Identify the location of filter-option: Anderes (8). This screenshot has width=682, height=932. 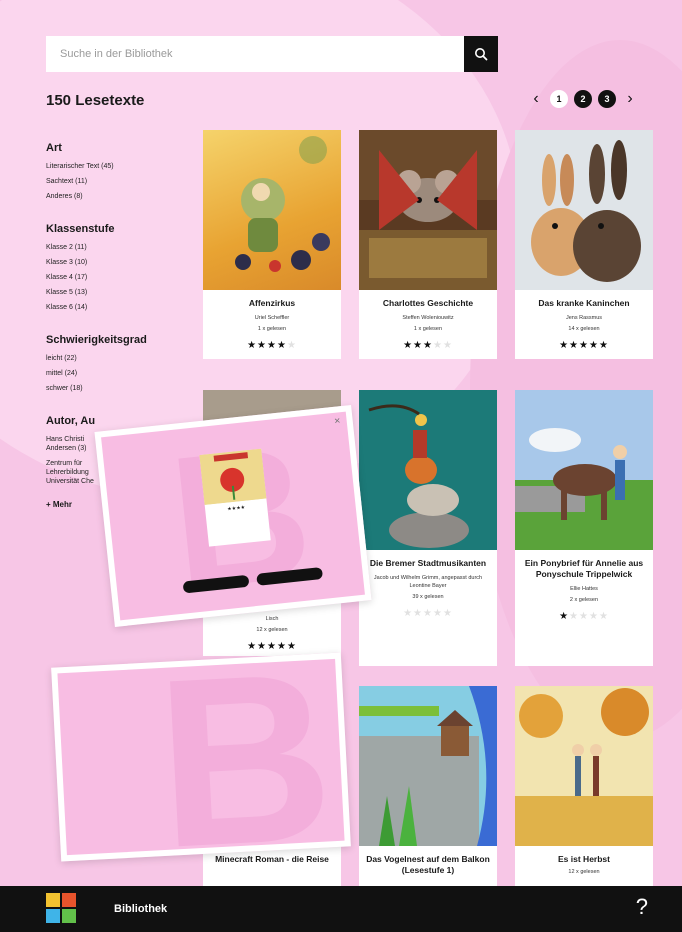
(121, 196).